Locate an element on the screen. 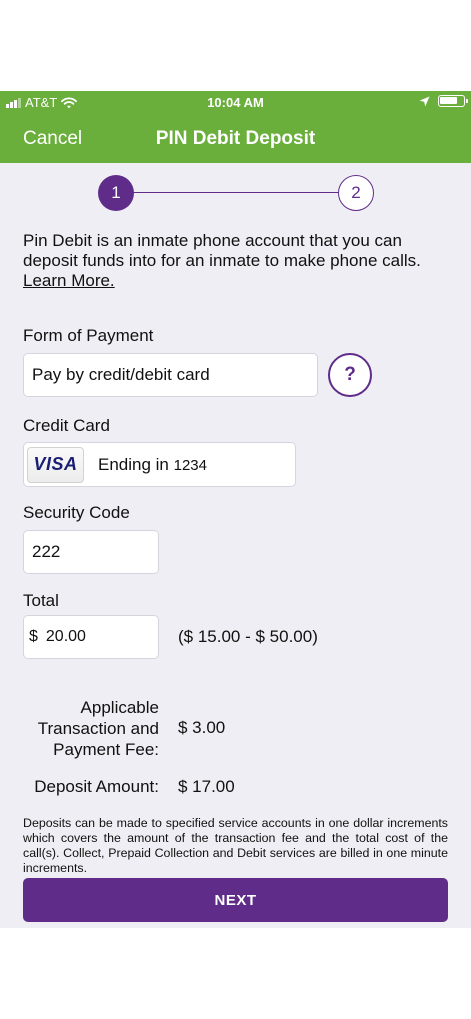 This screenshot has height=1019, width=471. status-bar: AT&T 10:04 AM is located at coordinates (235, 102).